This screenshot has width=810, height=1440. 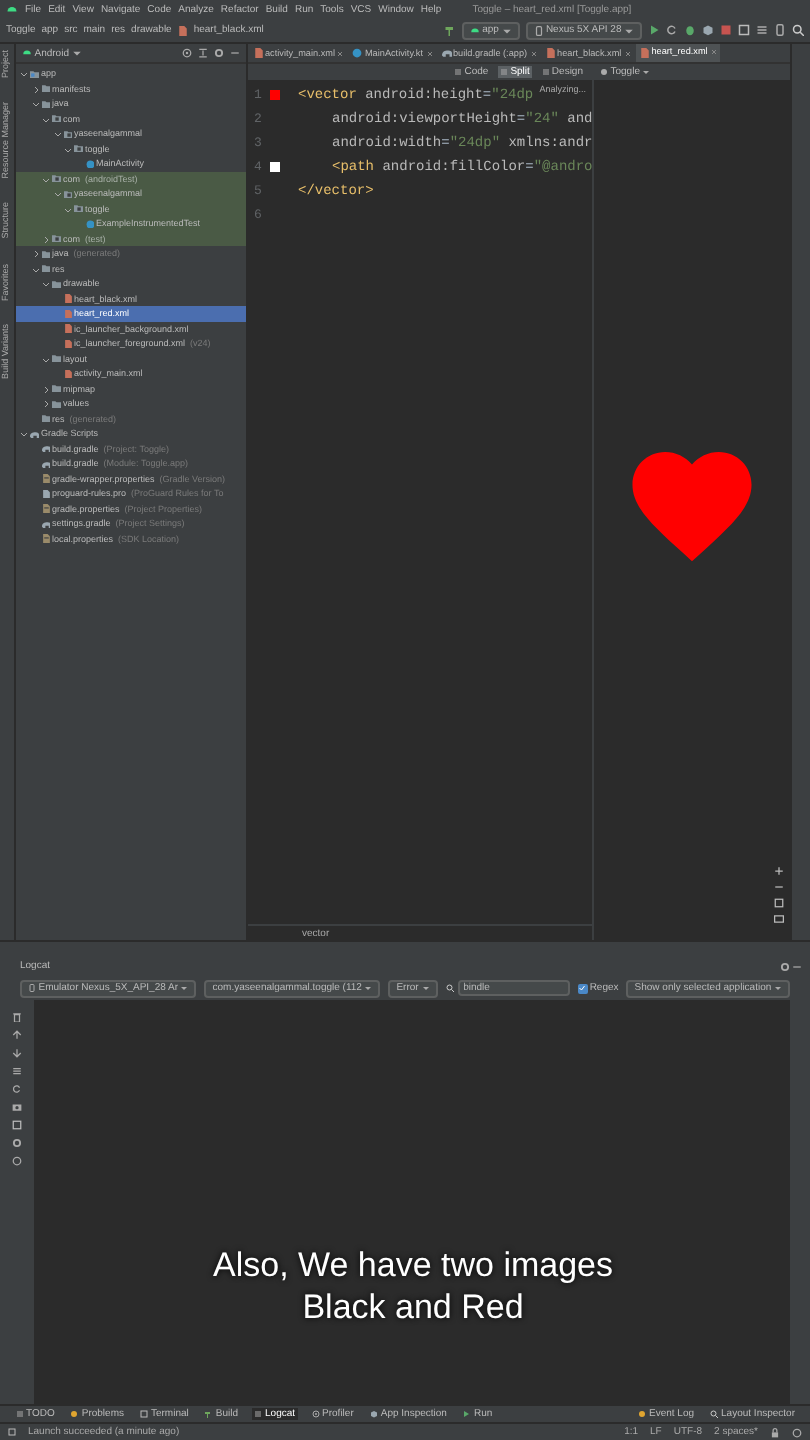 What do you see at coordinates (775, 1432) in the screenshot?
I see `lock-icon` at bounding box center [775, 1432].